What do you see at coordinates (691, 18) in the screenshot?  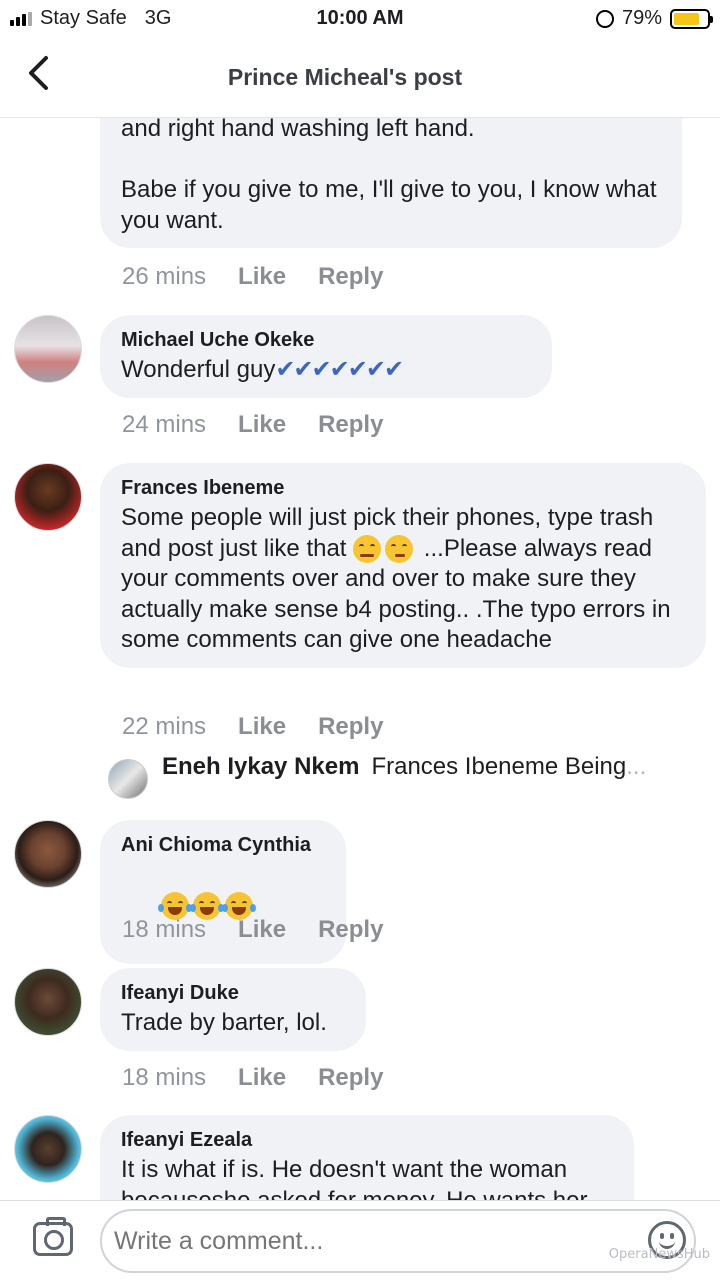 I see `battery-icon` at bounding box center [691, 18].